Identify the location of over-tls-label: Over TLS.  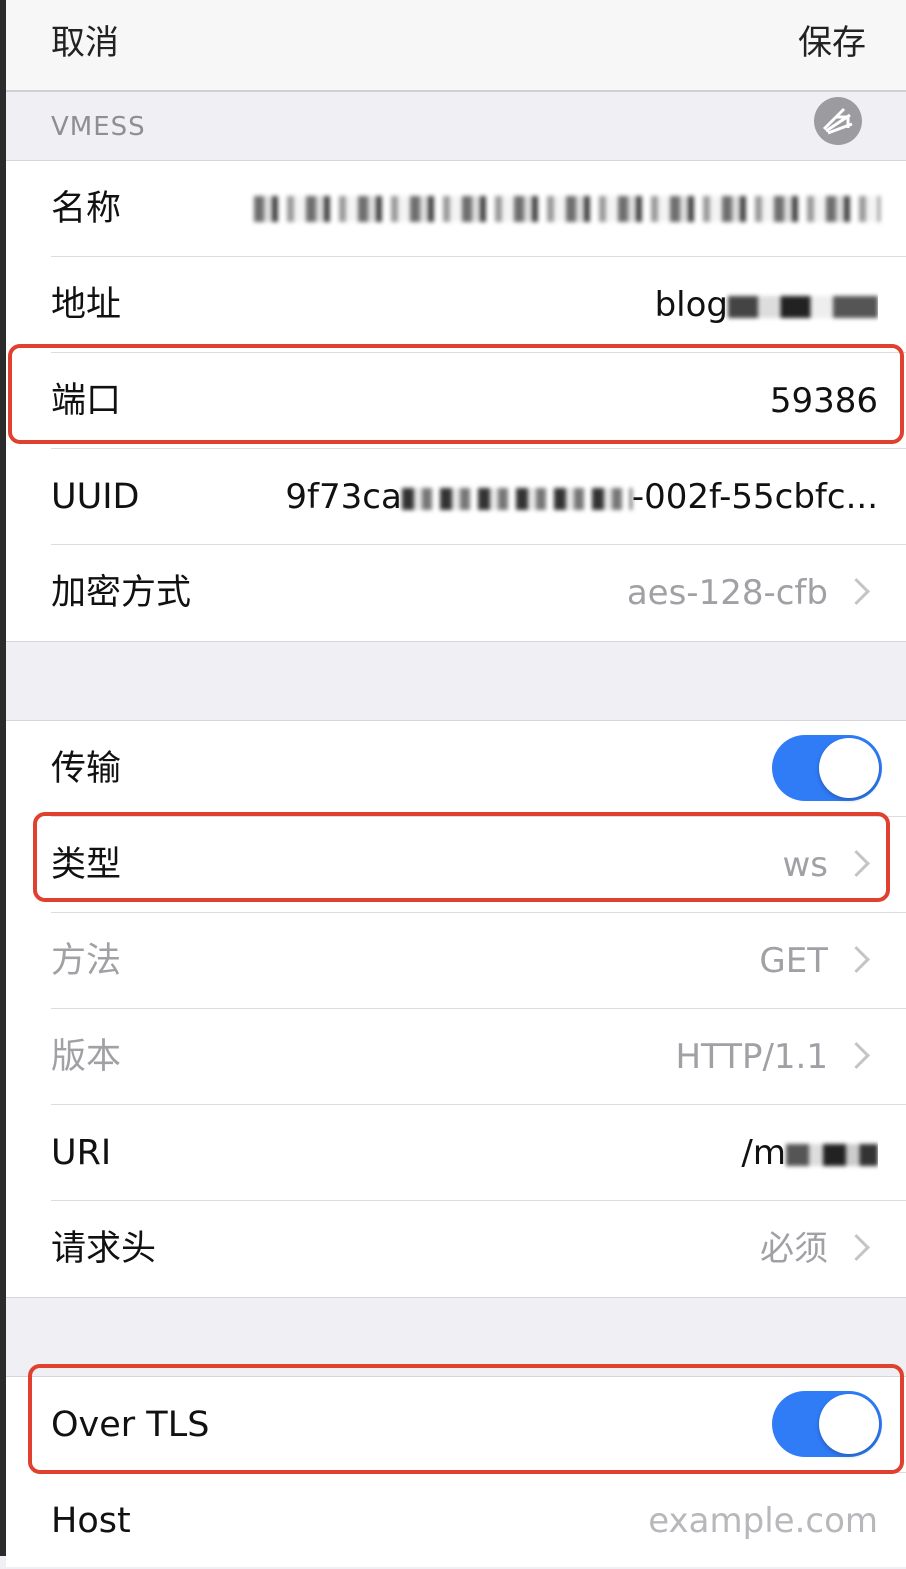
(130, 1425).